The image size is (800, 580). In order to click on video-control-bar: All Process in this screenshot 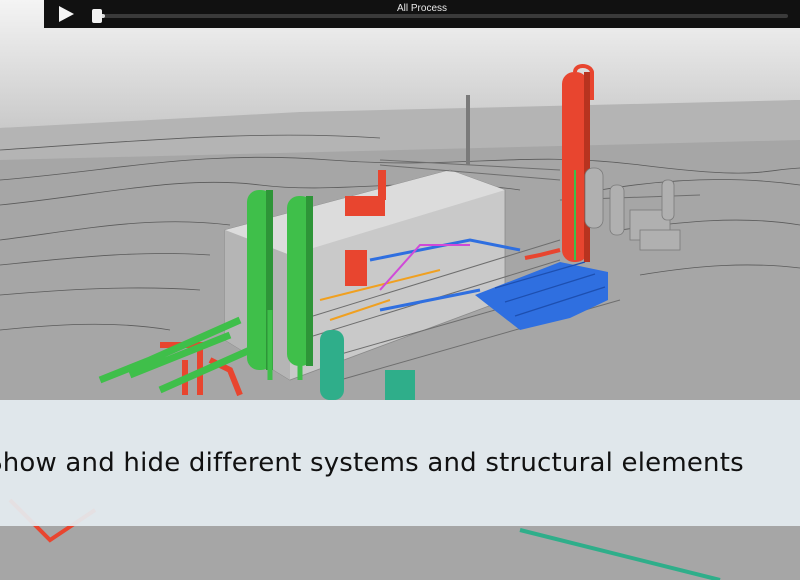, I will do `click(422, 14)`.